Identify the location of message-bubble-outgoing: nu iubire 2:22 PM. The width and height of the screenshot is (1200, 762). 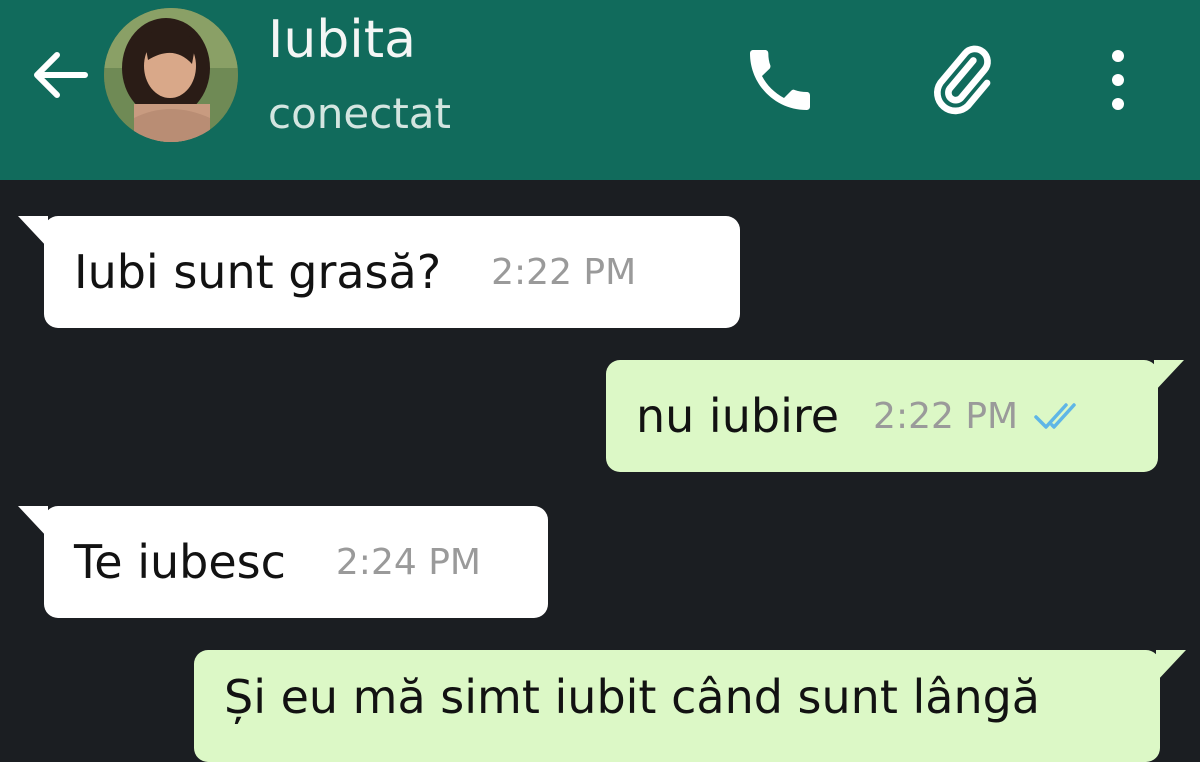
(895, 416).